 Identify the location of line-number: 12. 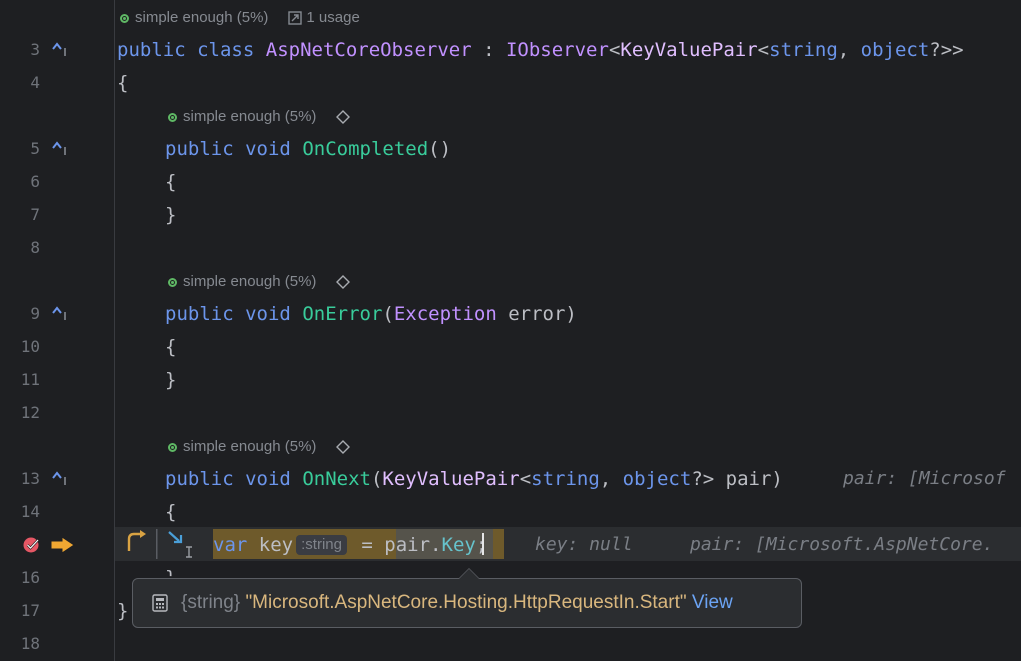
(20, 413).